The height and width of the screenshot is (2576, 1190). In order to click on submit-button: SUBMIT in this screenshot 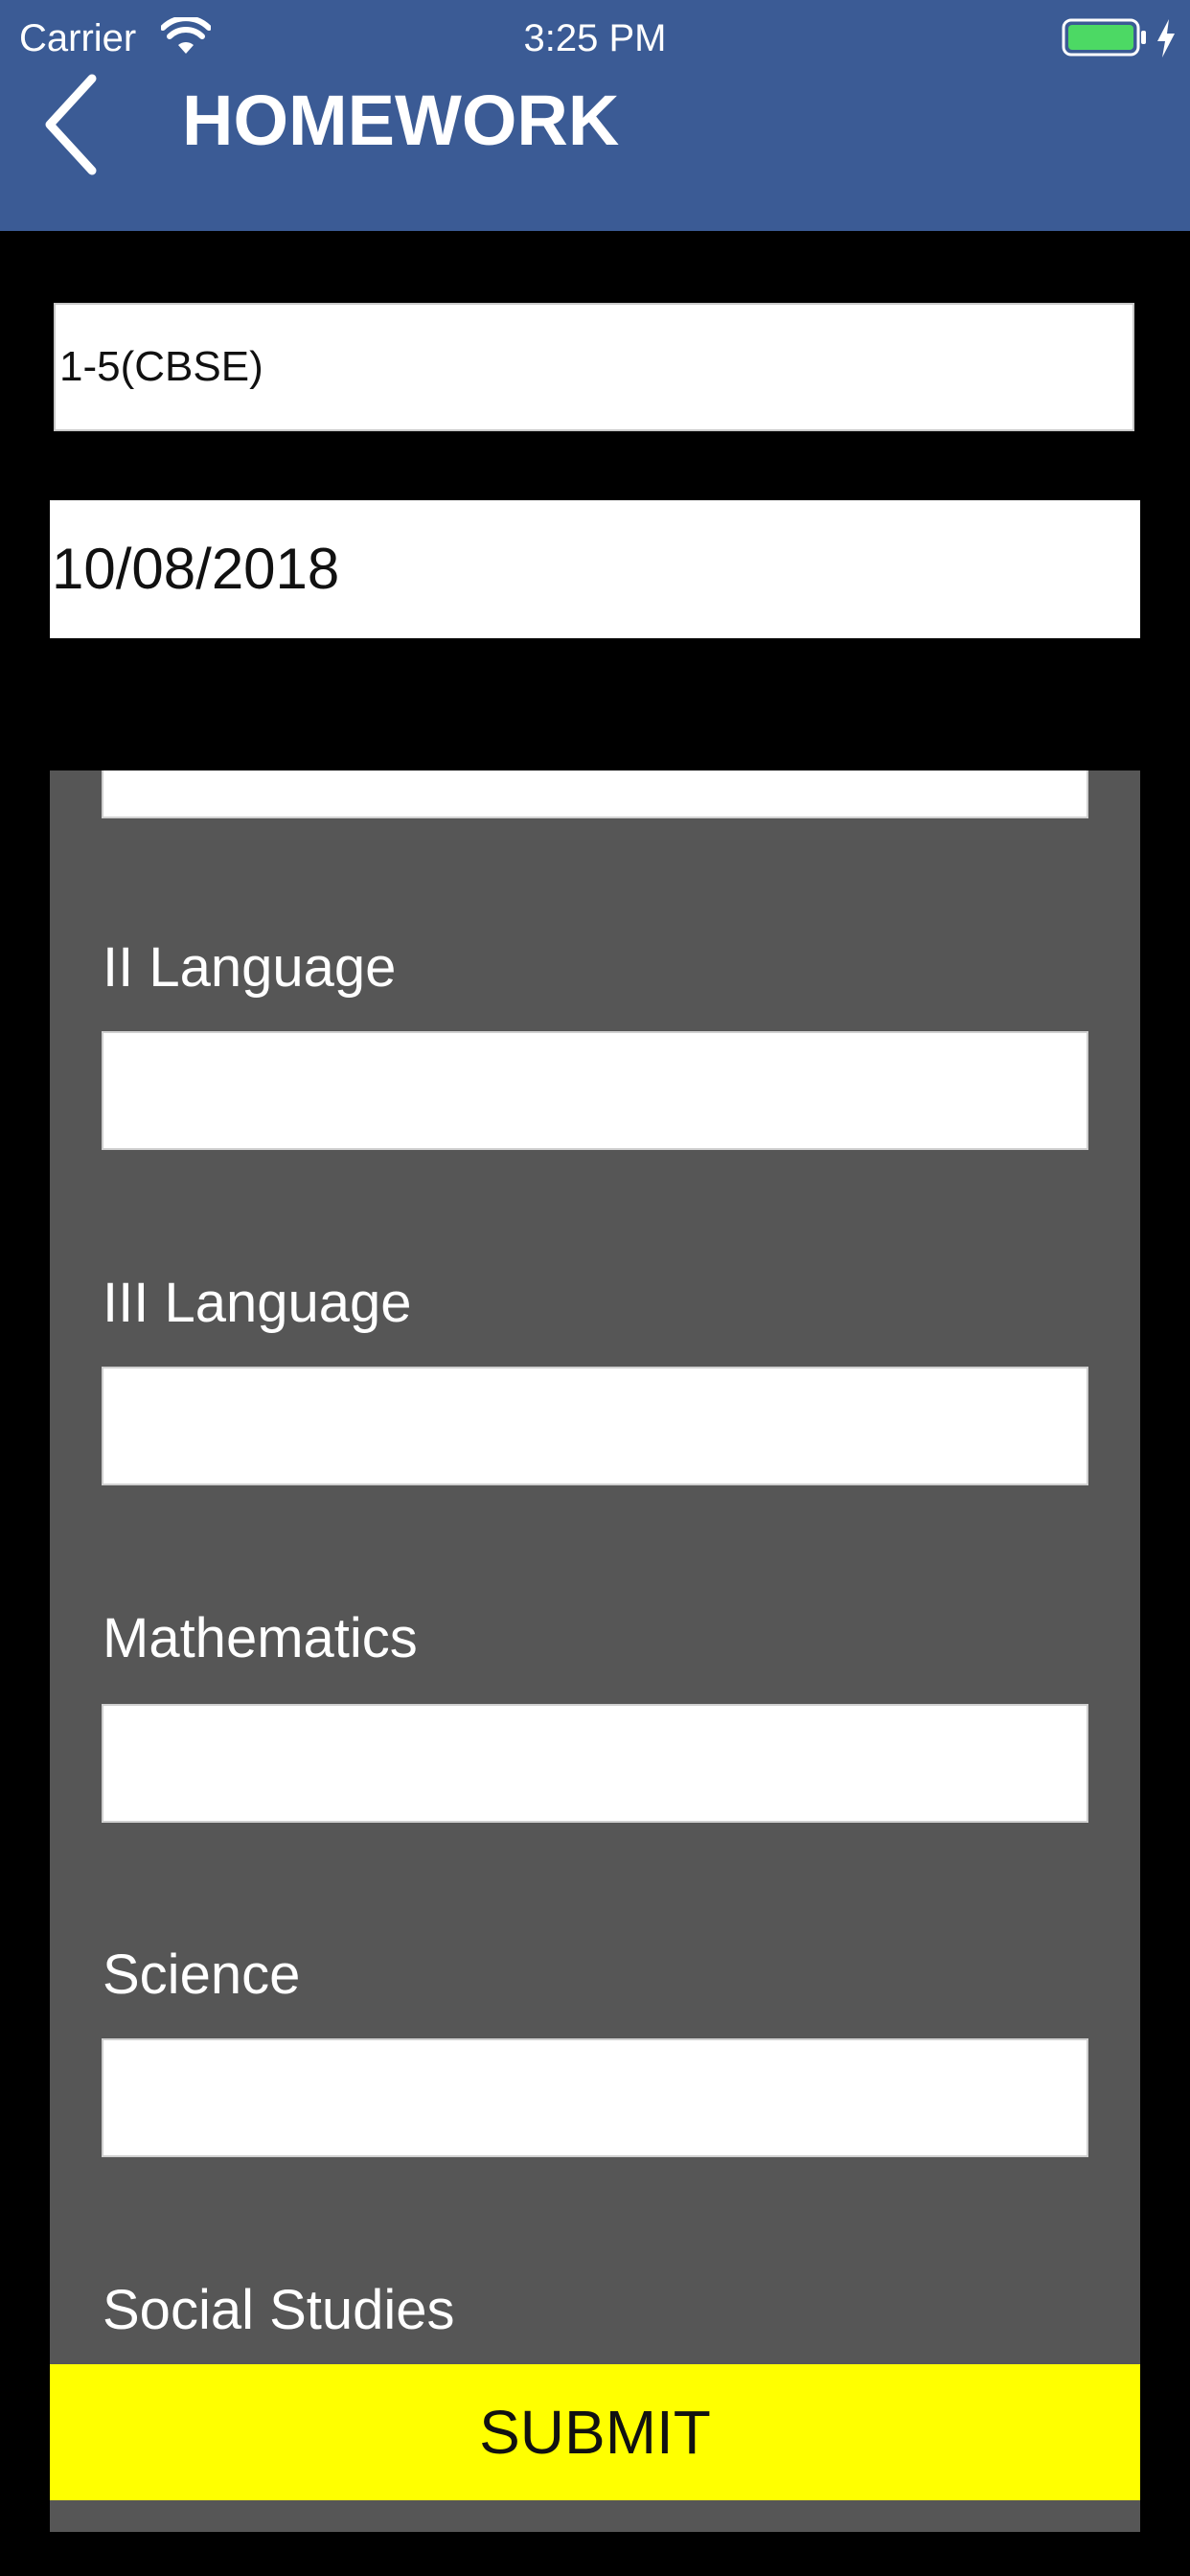, I will do `click(595, 2432)`.